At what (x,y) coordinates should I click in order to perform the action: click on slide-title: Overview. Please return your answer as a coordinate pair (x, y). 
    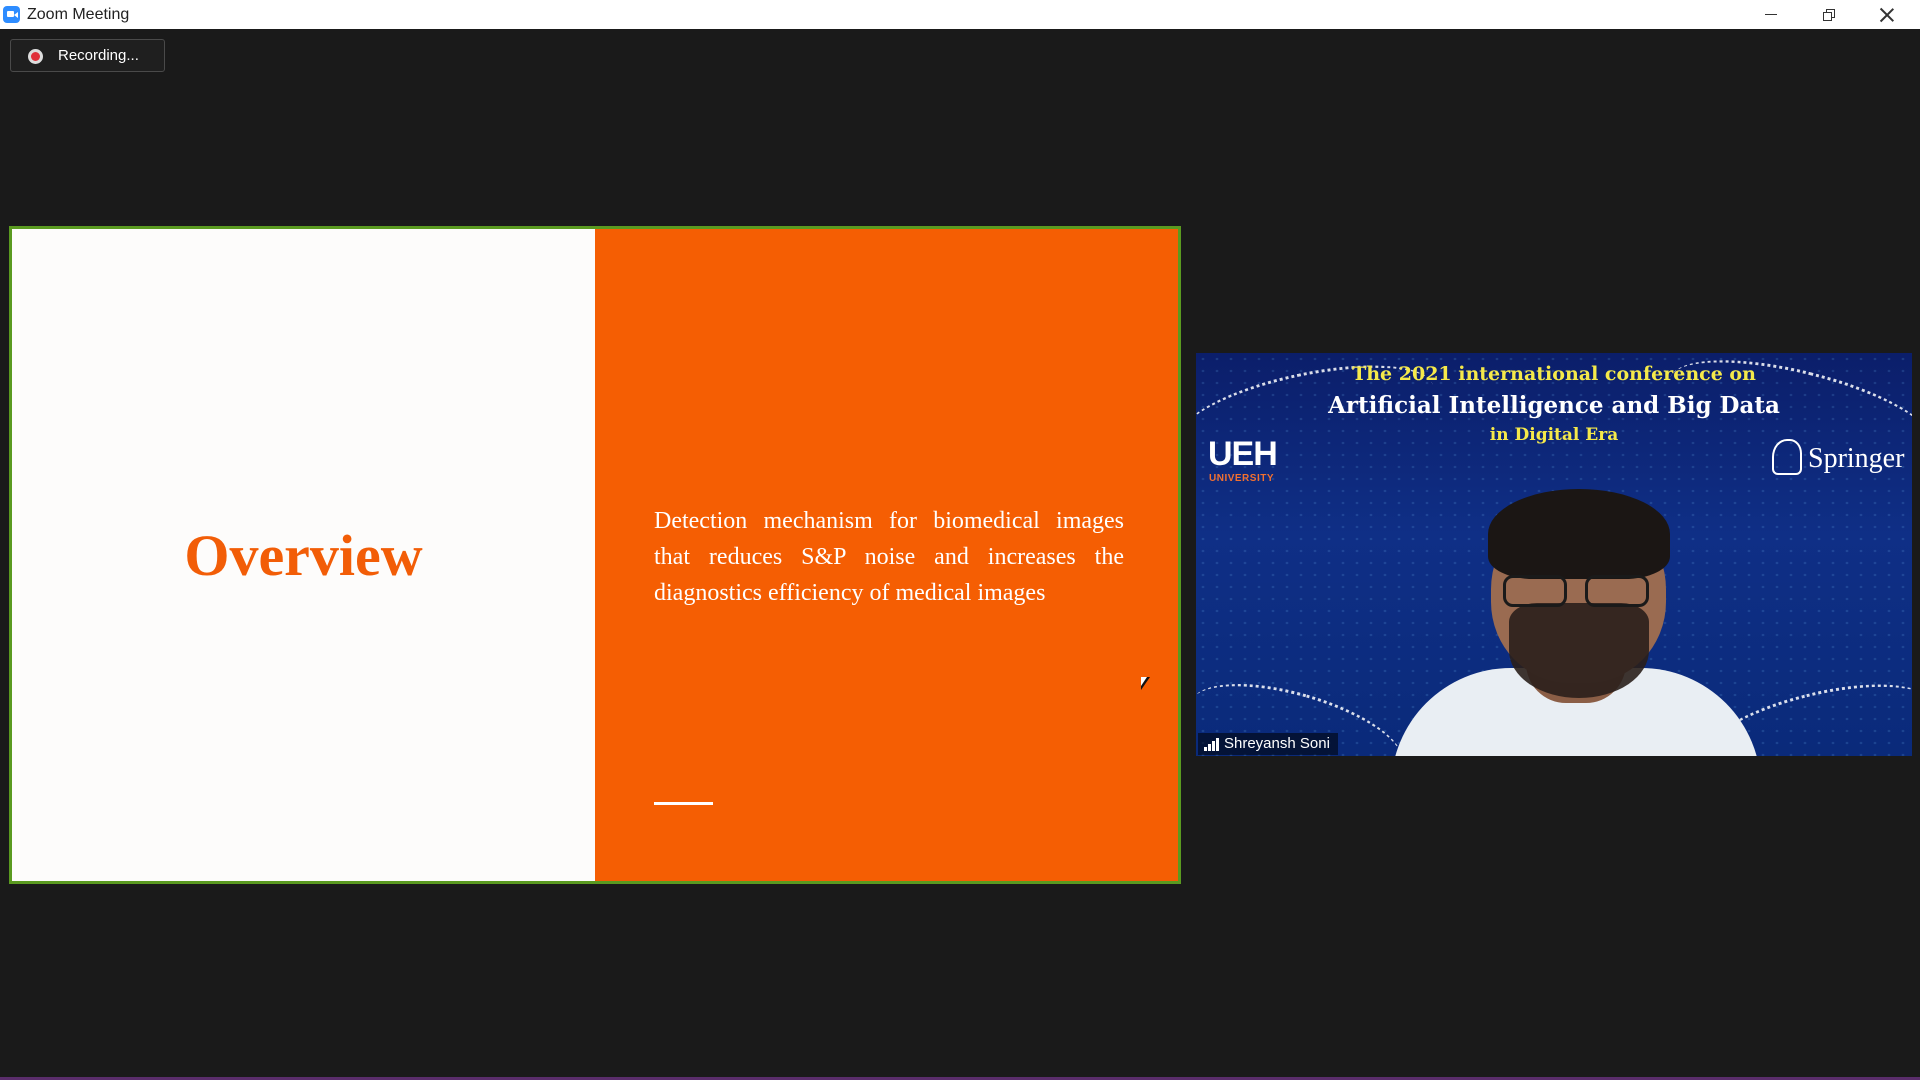
    Looking at the image, I should click on (303, 555).